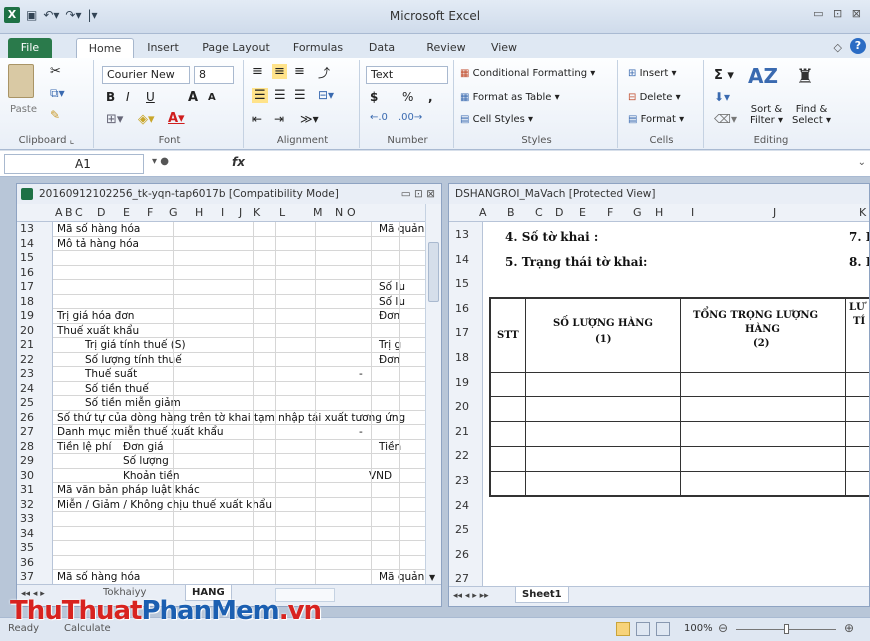  Describe the element at coordinates (418, 194) in the screenshot. I see `left-window-controls: ▭ ⊡ ⊠` at that location.